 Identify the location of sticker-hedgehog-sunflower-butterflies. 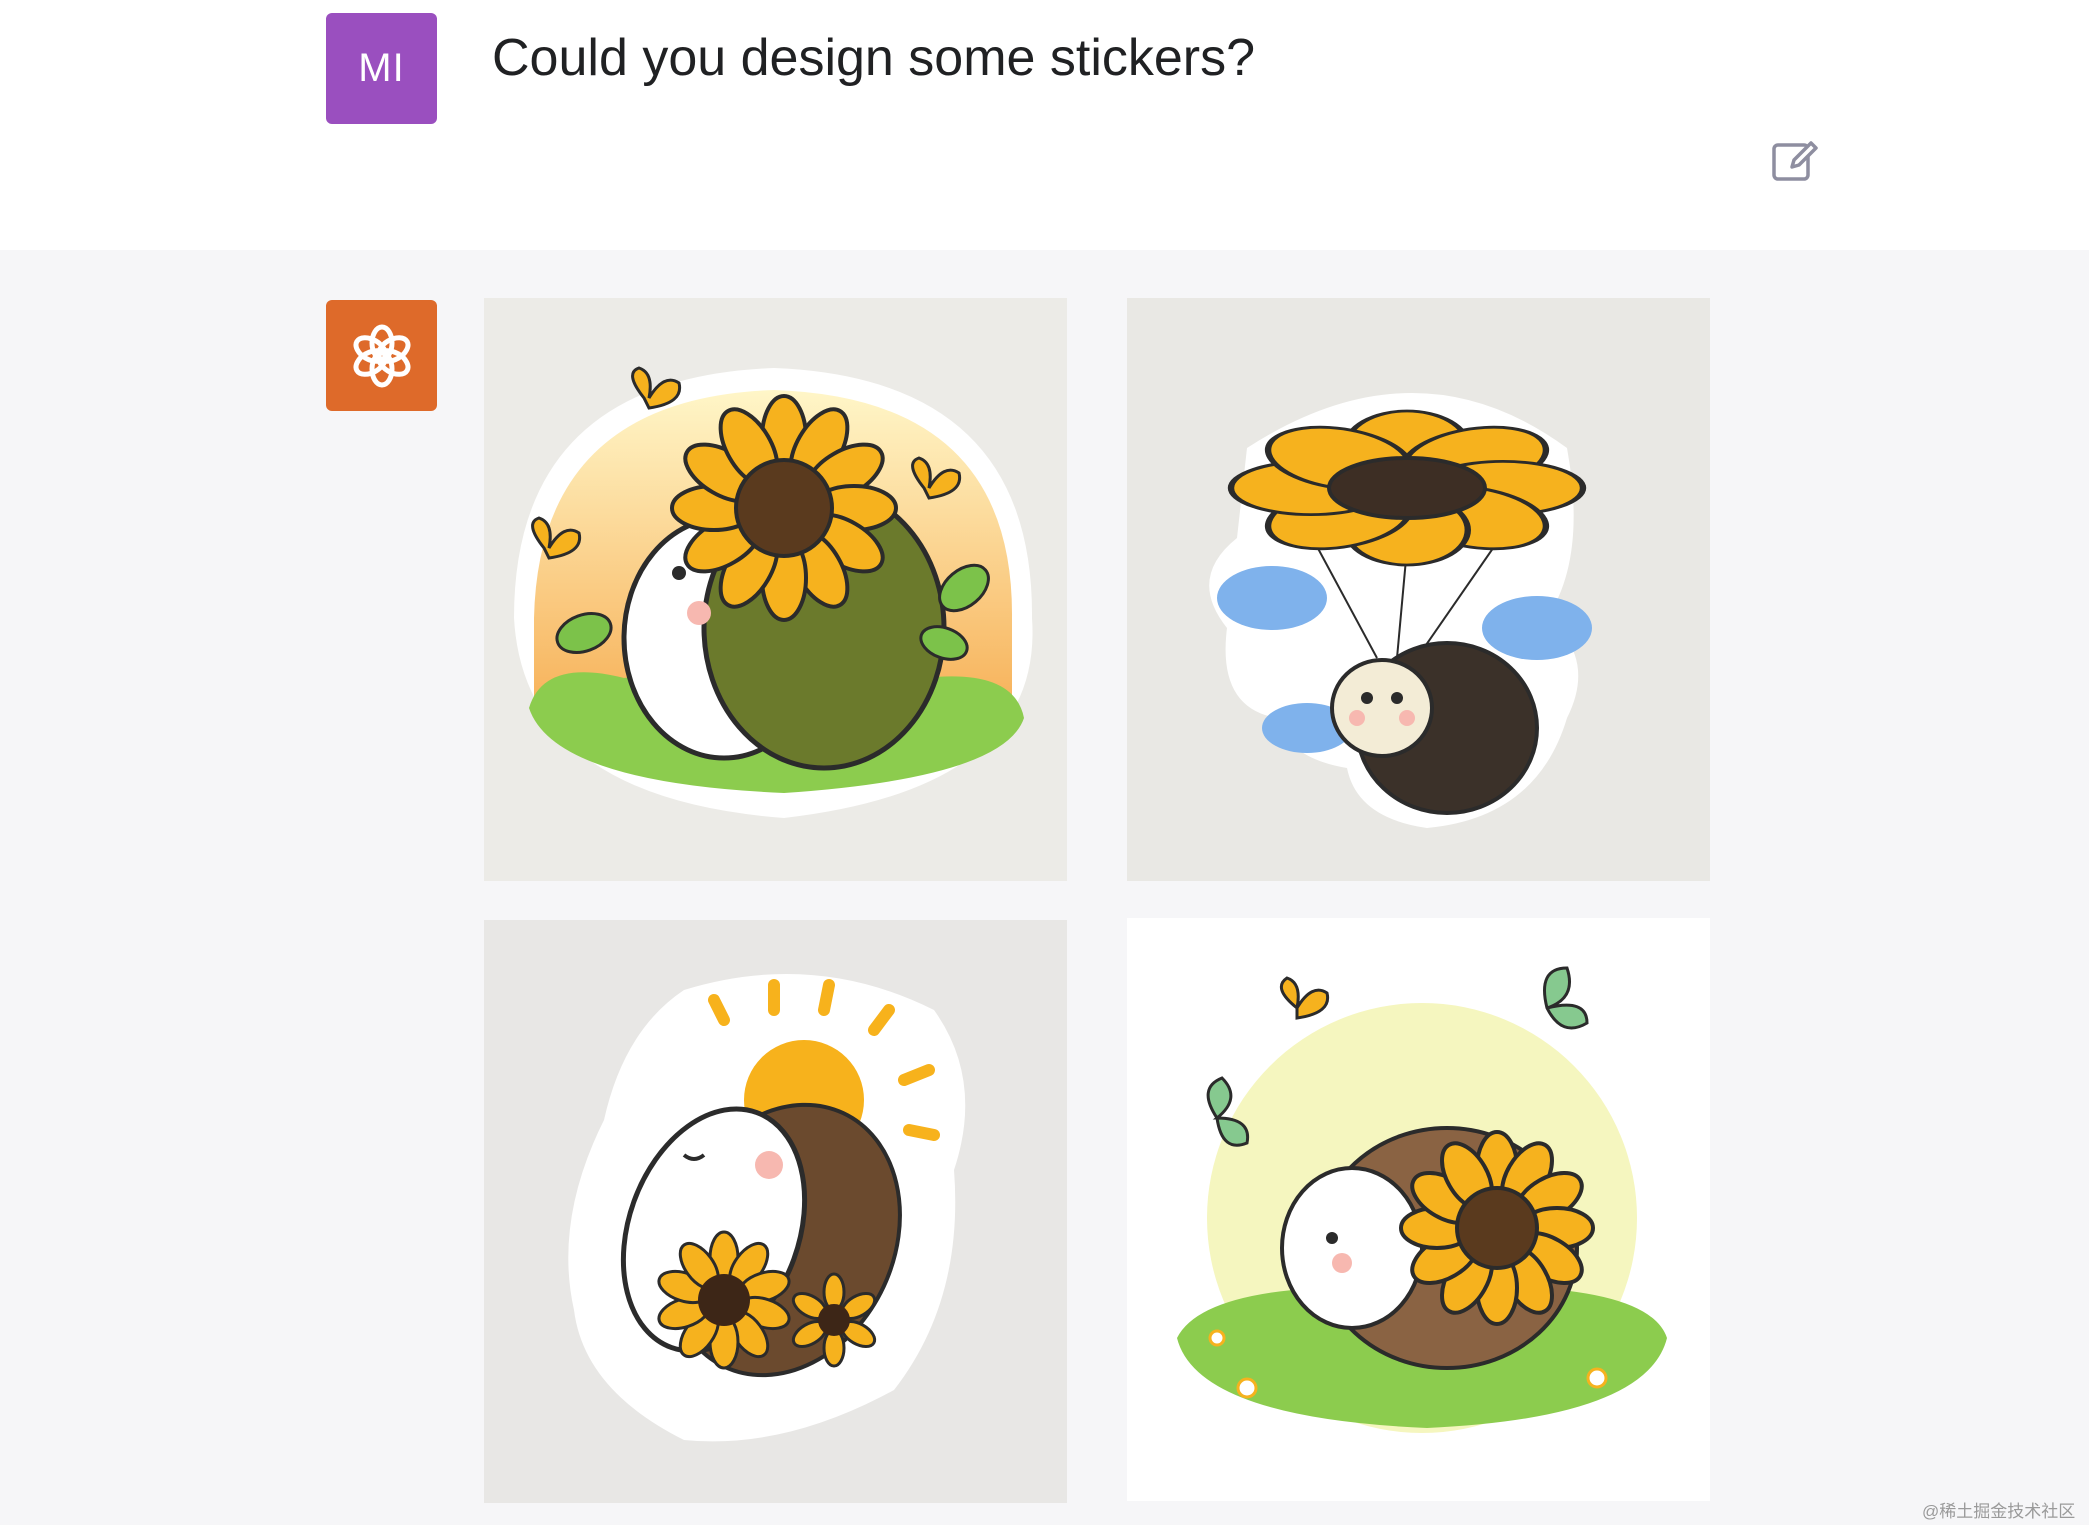
(773, 592).